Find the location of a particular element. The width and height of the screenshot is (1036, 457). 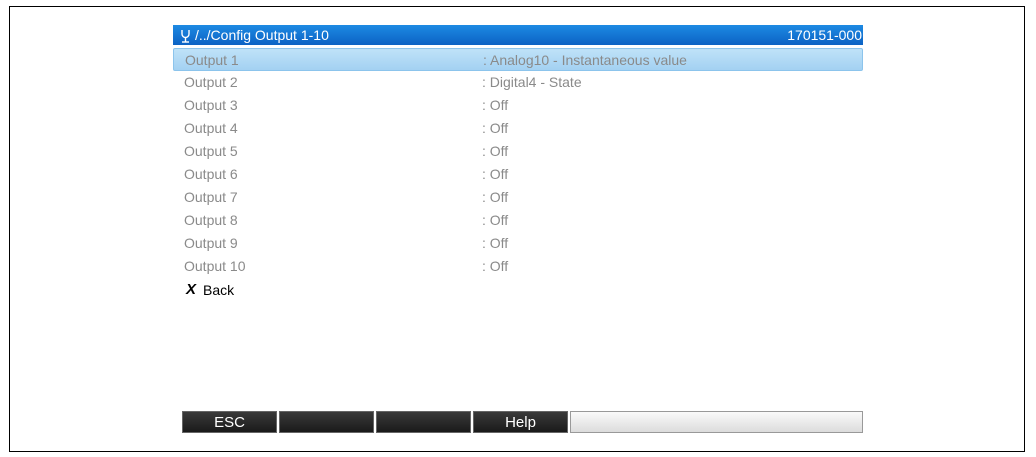

output-row-5: Output 5 : Off is located at coordinates (518, 151).